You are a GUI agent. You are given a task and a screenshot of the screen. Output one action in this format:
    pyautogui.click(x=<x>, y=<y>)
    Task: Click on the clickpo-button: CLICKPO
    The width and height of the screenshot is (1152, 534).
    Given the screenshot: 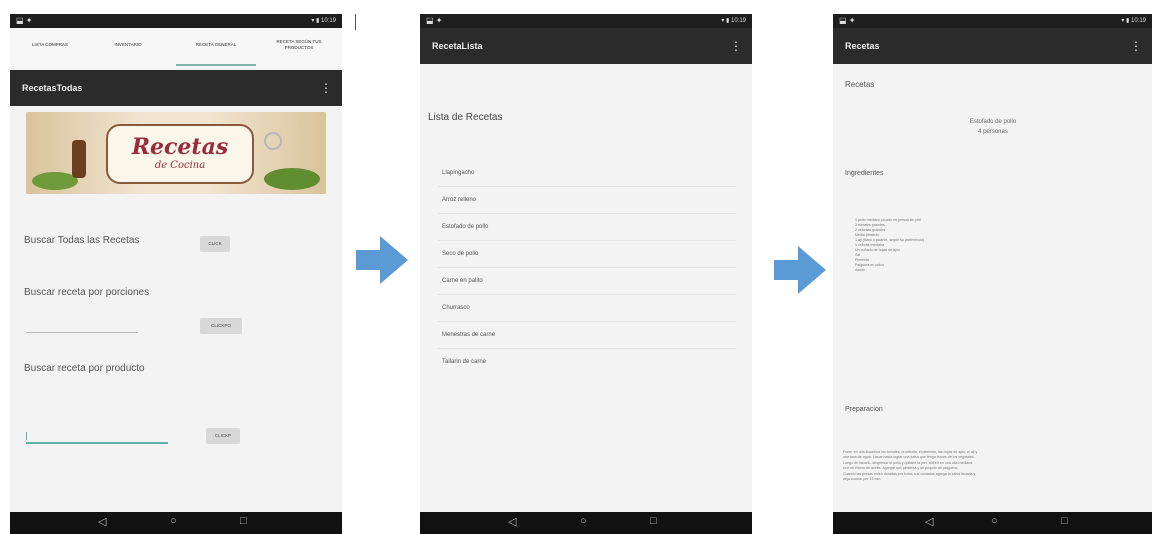 What is the action you would take?
    pyautogui.click(x=221, y=326)
    